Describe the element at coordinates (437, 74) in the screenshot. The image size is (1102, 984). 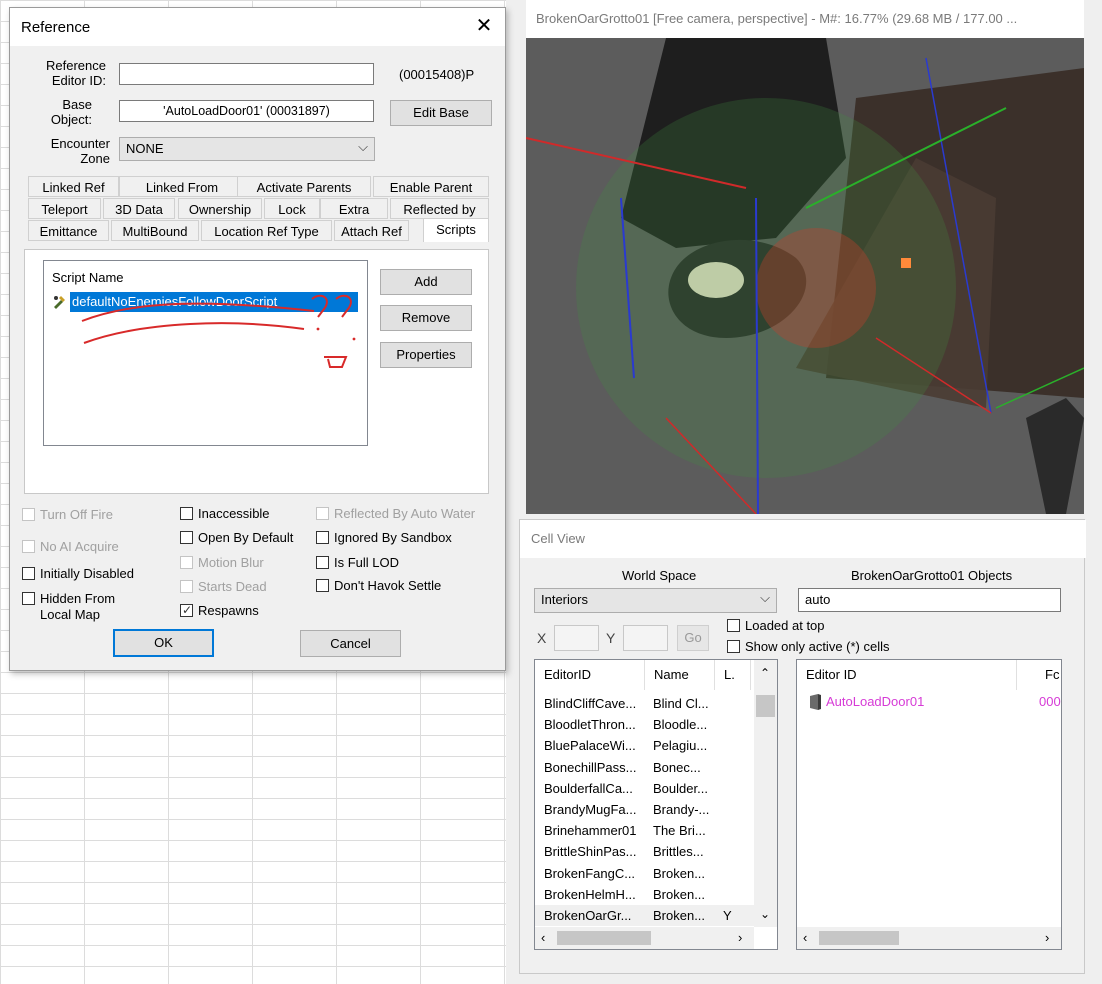
I see `form-id: (00015408)P` at that location.